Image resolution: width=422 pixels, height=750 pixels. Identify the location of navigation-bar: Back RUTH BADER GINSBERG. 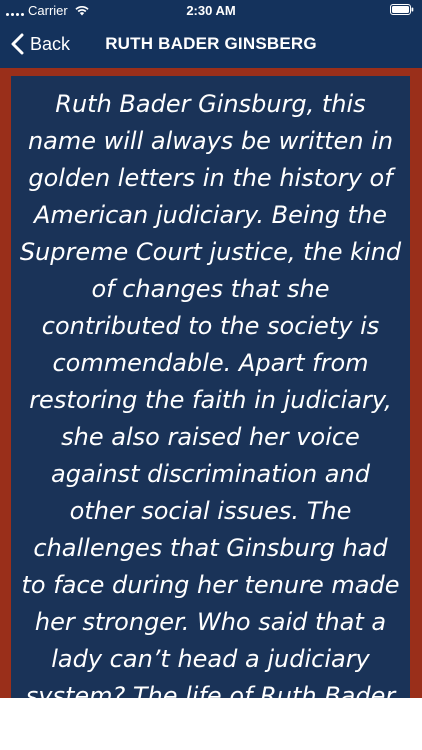
(211, 44).